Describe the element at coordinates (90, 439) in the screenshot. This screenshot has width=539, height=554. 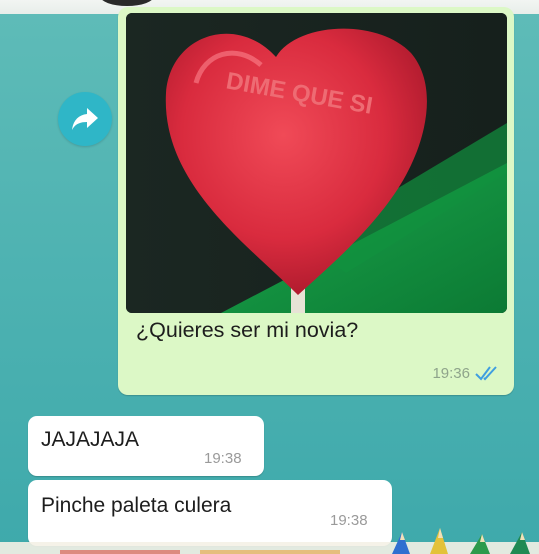
I see `message-text: JAJAJAJA` at that location.